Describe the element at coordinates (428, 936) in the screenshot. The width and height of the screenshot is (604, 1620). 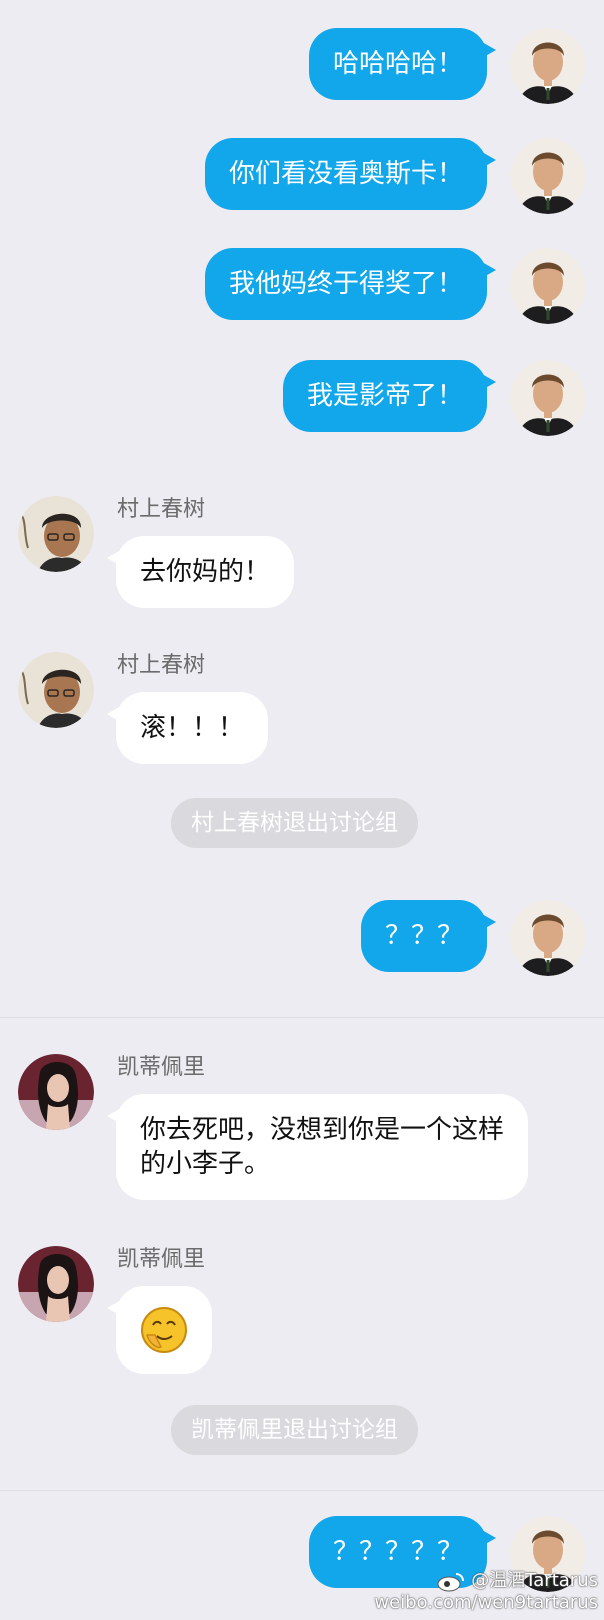
I see `my-message-bubble: ？？？` at that location.